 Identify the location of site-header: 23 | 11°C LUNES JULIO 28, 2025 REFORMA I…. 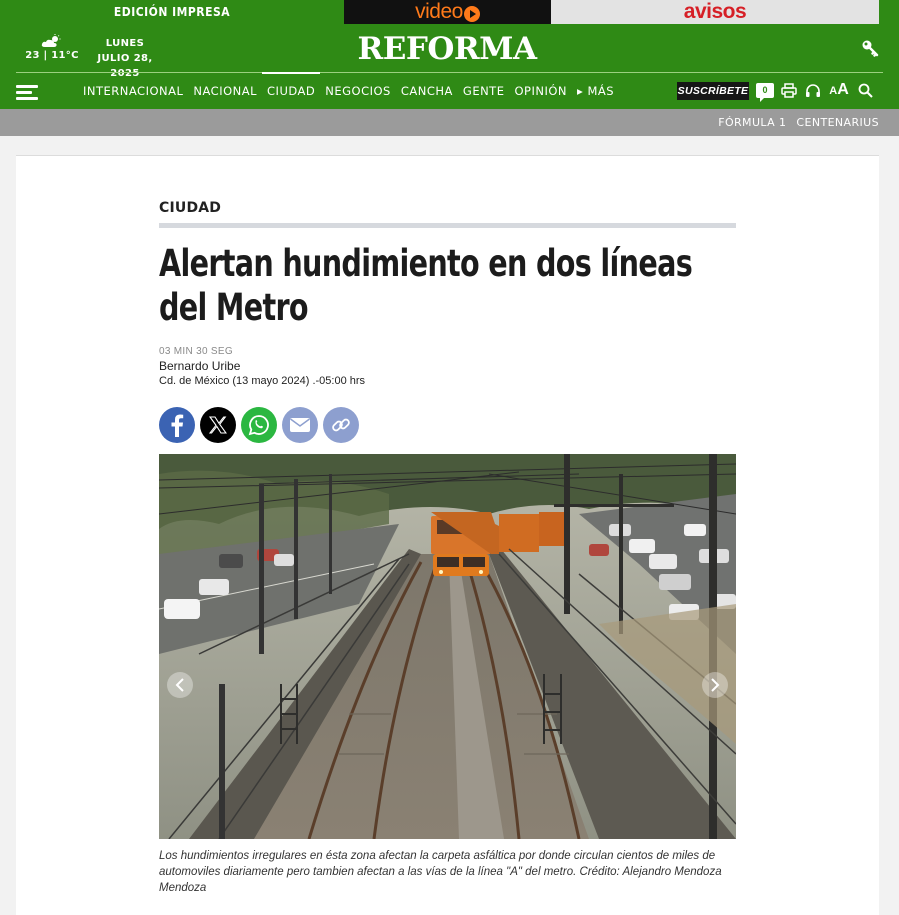
(449, 66).